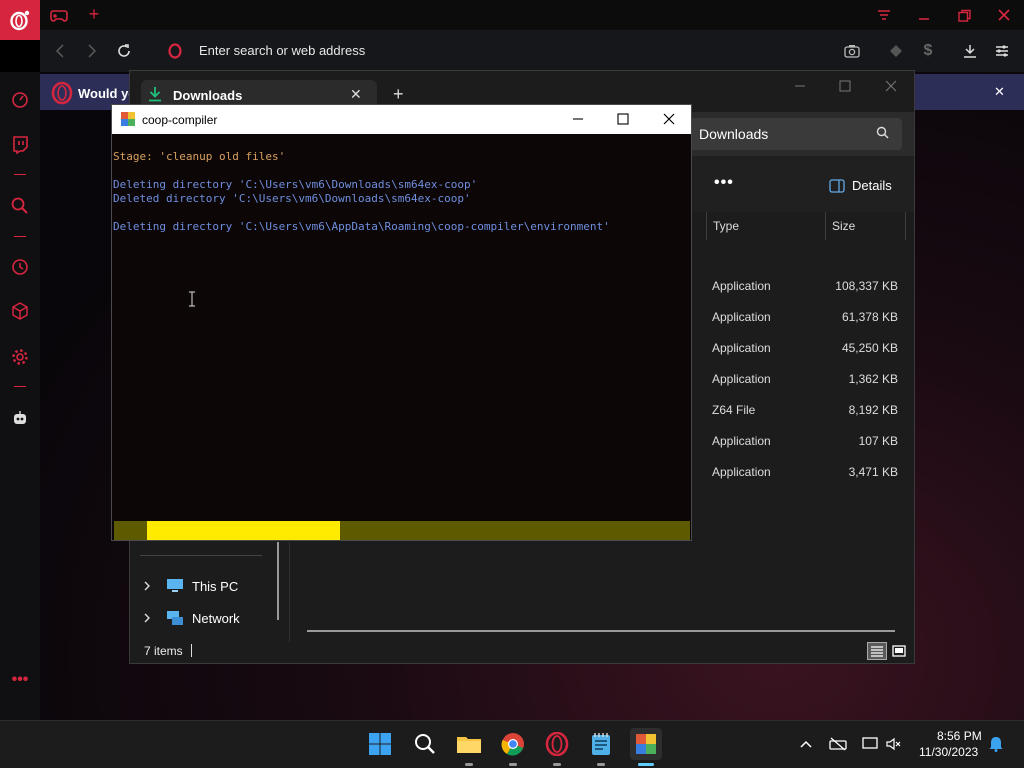 Image resolution: width=1024 pixels, height=768 pixels. I want to click on file-row: Application 45,250 KB, so click(806, 349).